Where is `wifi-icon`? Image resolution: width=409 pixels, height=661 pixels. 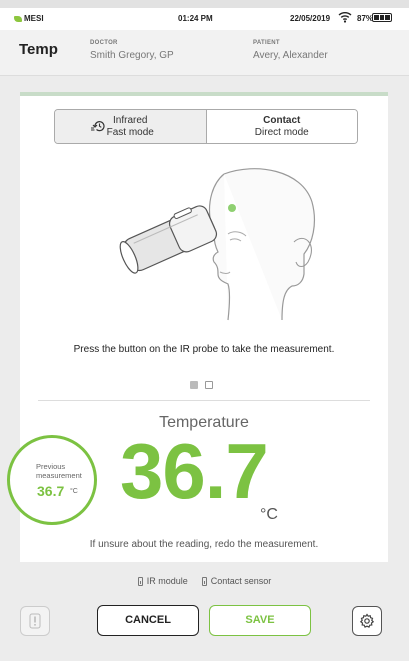
wifi-icon is located at coordinates (345, 17).